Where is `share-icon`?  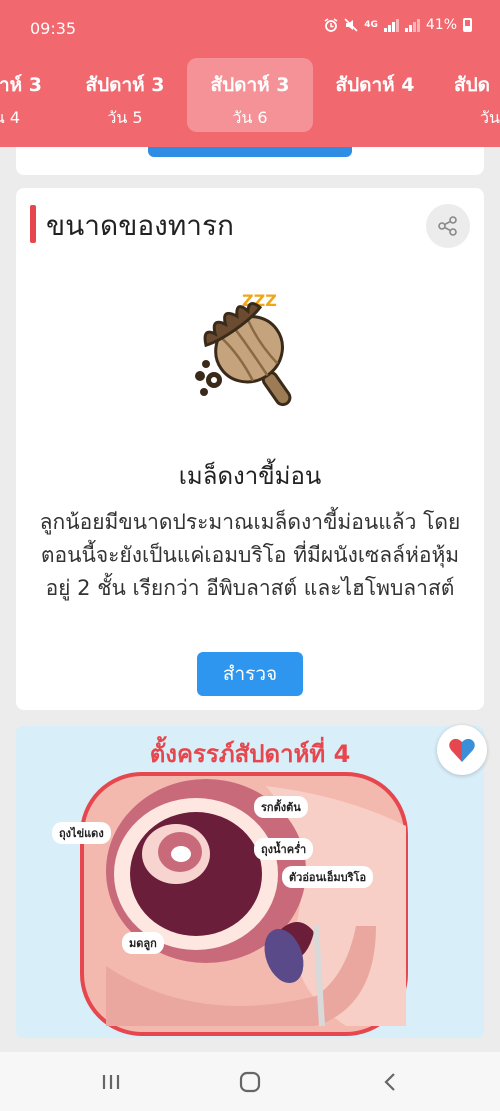
share-icon is located at coordinates (447, 226).